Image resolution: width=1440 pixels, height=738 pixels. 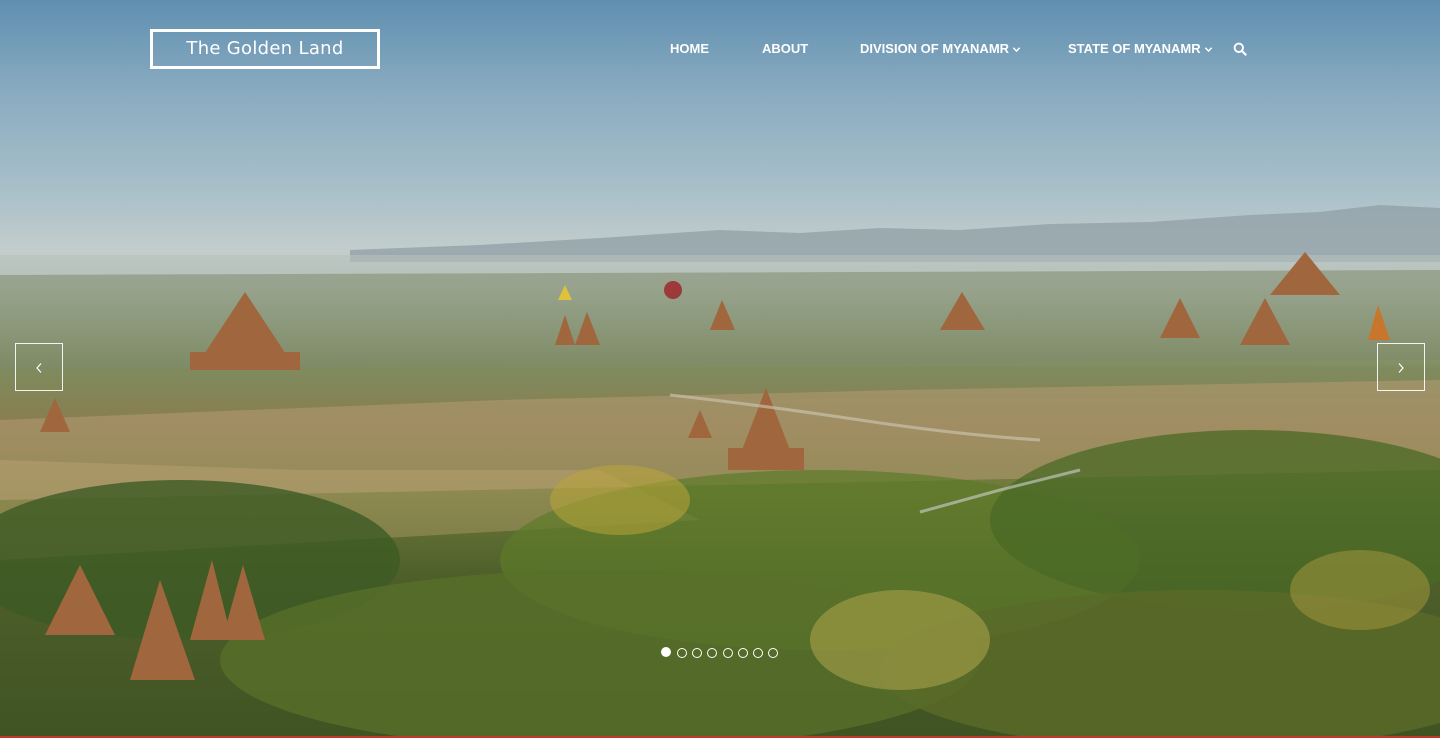 I want to click on nav-item-label: HOME, so click(x=689, y=48).